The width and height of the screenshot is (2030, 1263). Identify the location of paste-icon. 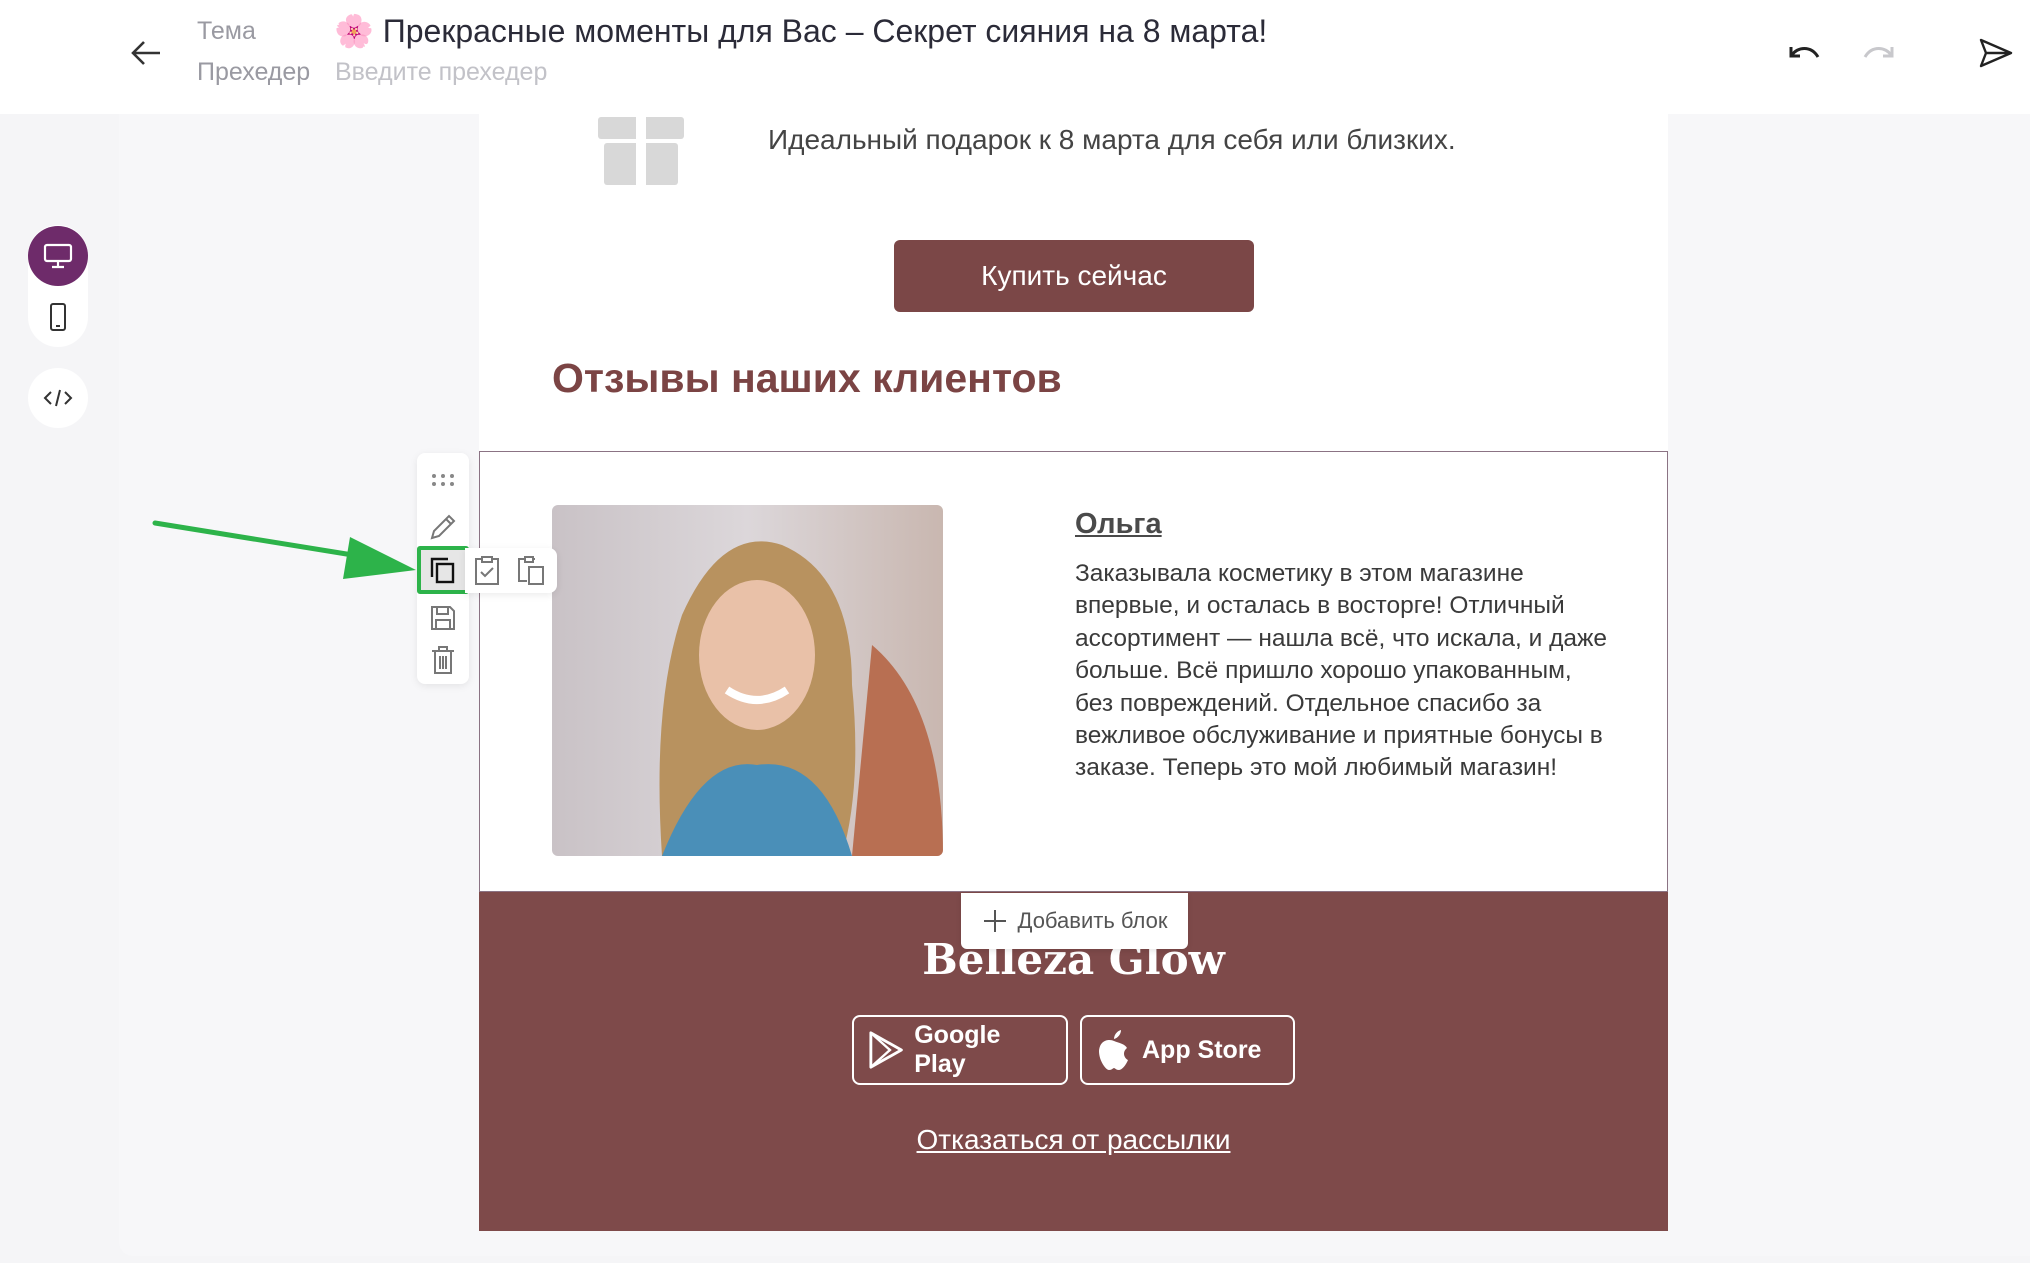
(531, 570).